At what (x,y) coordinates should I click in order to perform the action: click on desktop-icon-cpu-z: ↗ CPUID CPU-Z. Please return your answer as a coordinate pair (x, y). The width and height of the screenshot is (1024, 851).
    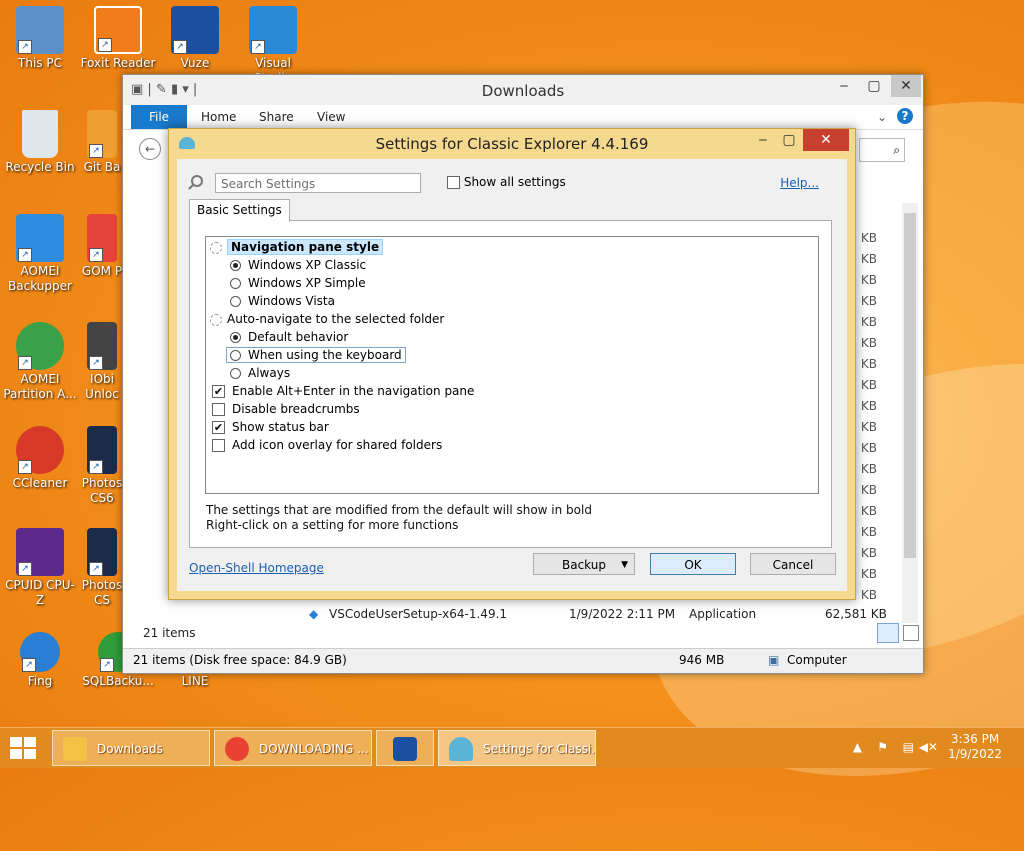
    Looking at the image, I should click on (40, 568).